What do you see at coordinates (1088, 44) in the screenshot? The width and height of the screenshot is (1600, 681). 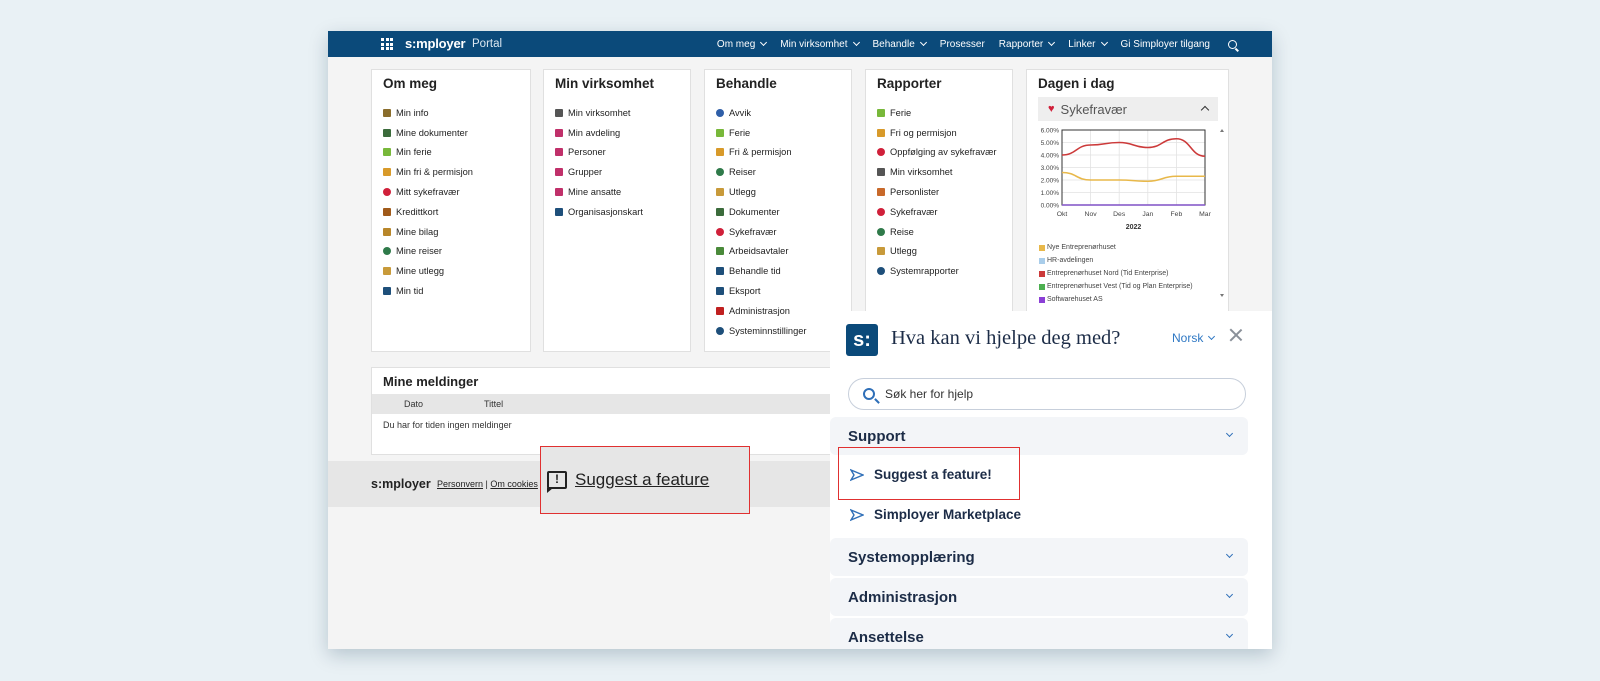 I see `nav-linker: Linker` at bounding box center [1088, 44].